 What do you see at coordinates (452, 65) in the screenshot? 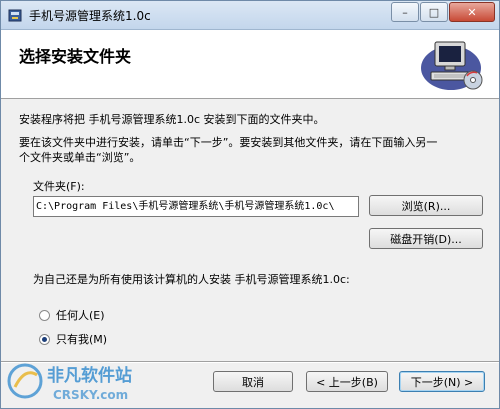
I see `computer-setup-icon` at bounding box center [452, 65].